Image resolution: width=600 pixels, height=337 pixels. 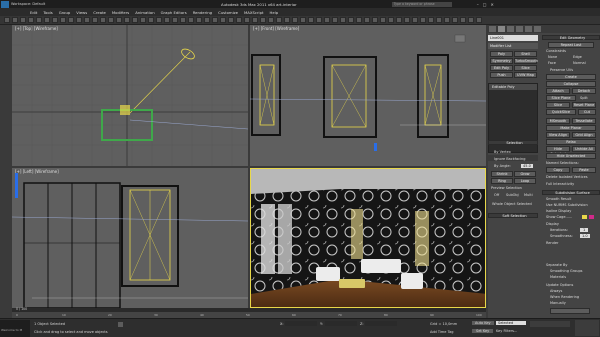 I want to click on subdivision-surface-rollout: Subdivision Surface, so click(x=571, y=192).